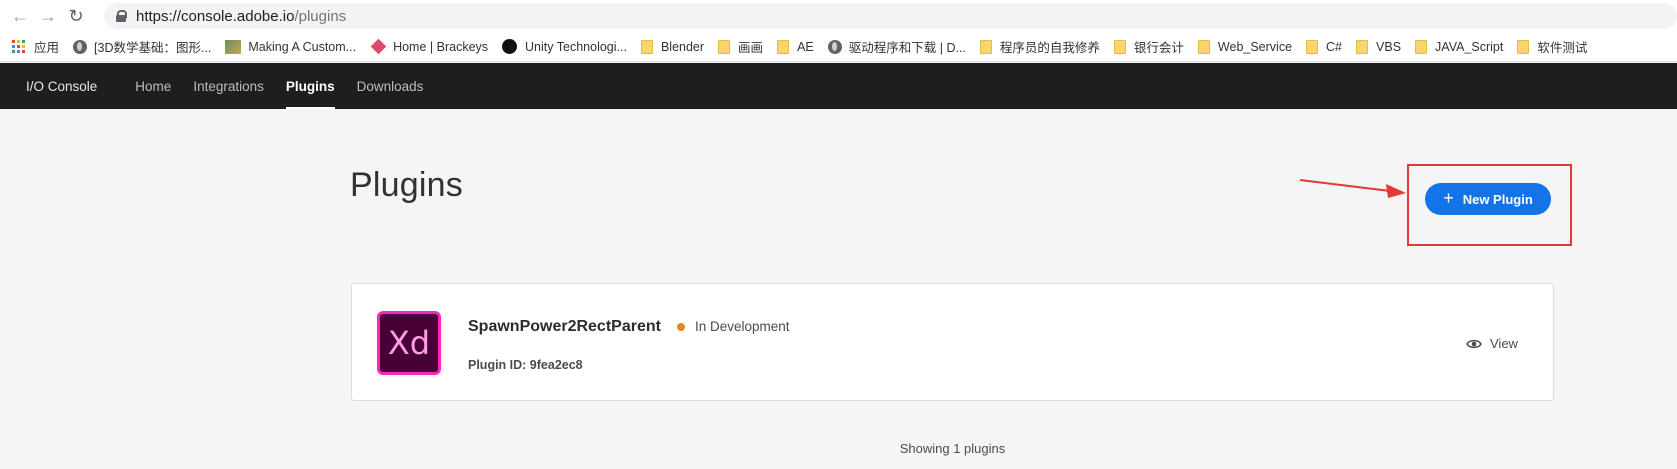  I want to click on url-host: https://console.adobe.io, so click(215, 16).